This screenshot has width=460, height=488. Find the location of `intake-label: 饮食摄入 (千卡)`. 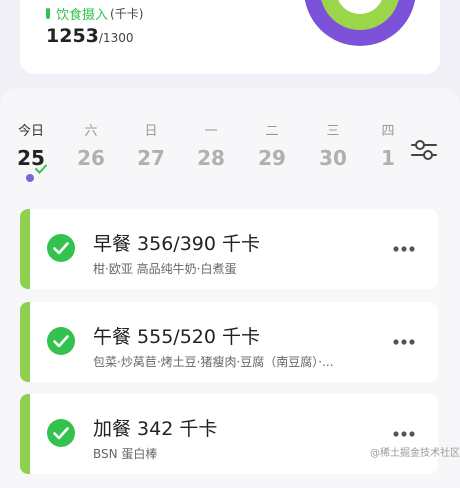

intake-label: 饮食摄入 (千卡) is located at coordinates (94, 13).